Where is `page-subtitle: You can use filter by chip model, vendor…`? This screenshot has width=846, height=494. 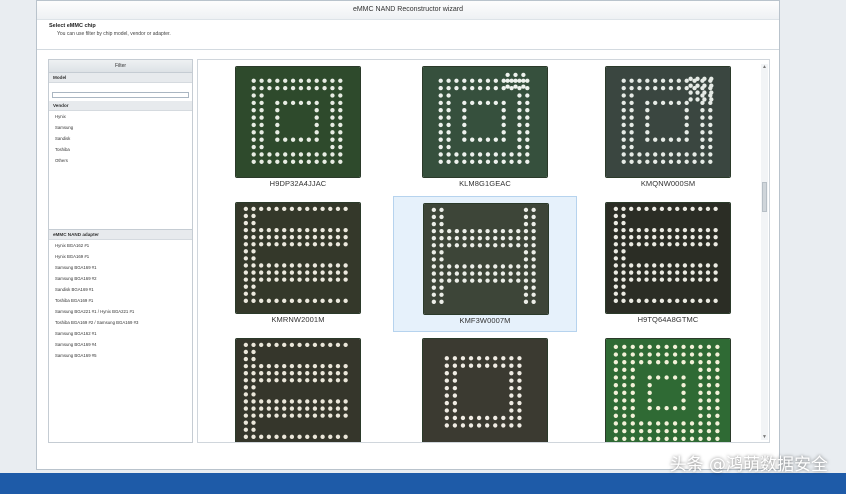
page-subtitle: You can use filter by chip model, vendor… is located at coordinates (114, 34).